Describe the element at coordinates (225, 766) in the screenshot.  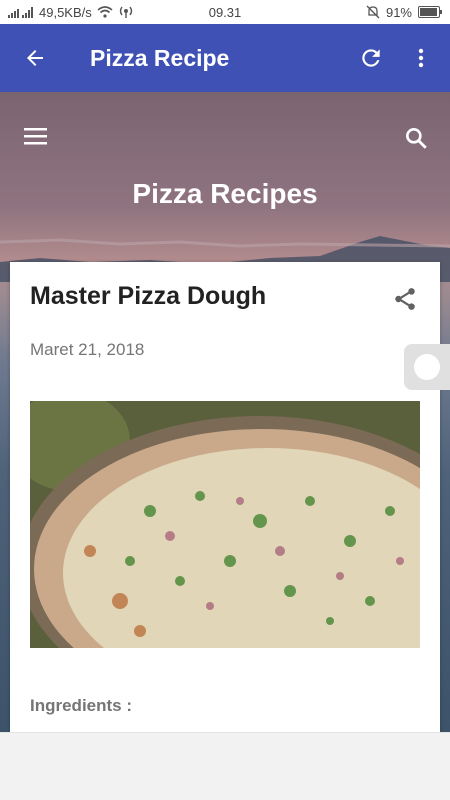
I see `bottom-area` at that location.